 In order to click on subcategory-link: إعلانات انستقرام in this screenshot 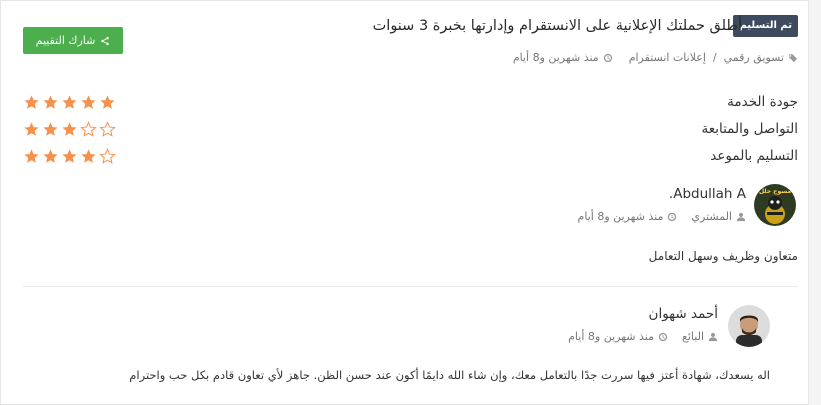, I will do `click(667, 57)`.